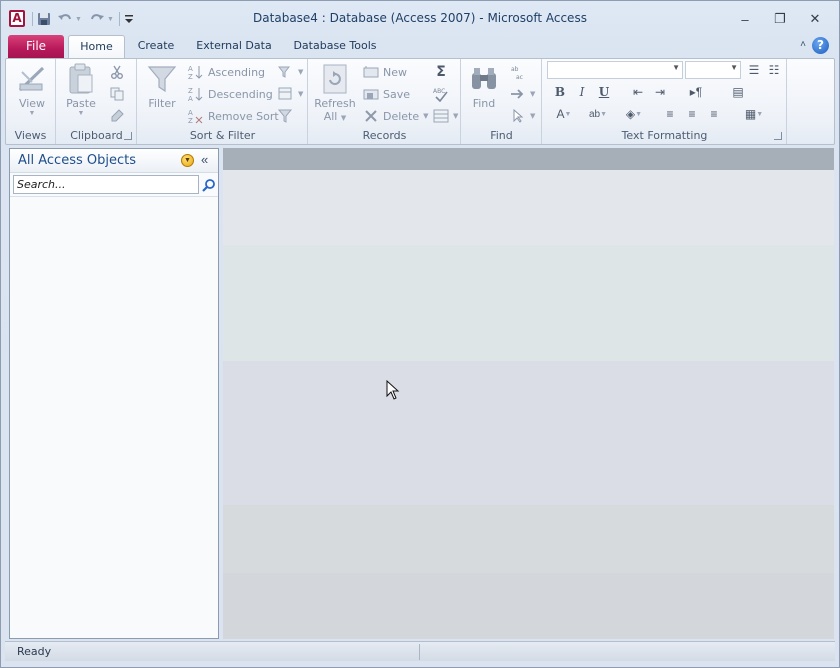 The width and height of the screenshot is (840, 668). What do you see at coordinates (335, 47) in the screenshot?
I see `tab-database-tools: Database Tools` at bounding box center [335, 47].